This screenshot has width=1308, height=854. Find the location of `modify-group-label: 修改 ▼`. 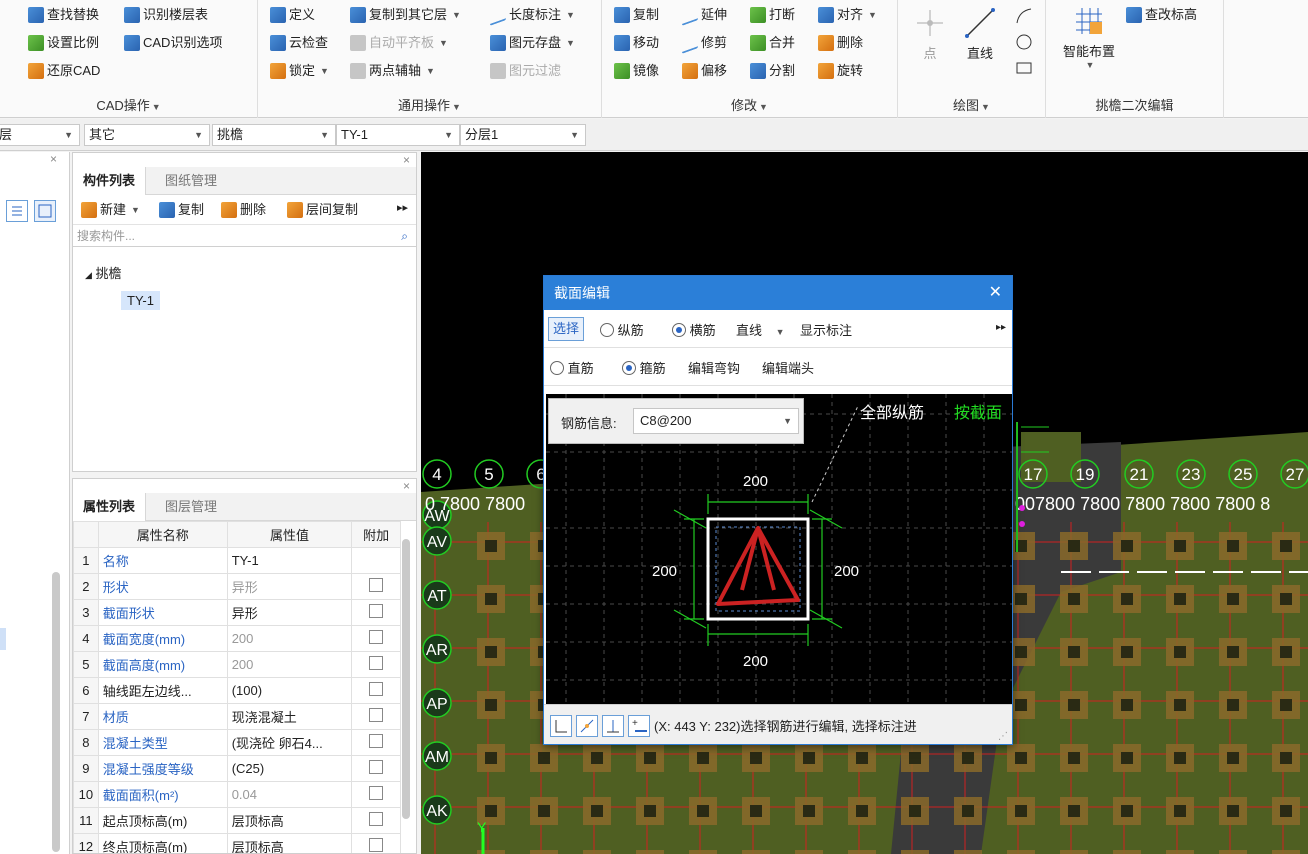

modify-group-label: 修改 ▼ is located at coordinates (749, 104).